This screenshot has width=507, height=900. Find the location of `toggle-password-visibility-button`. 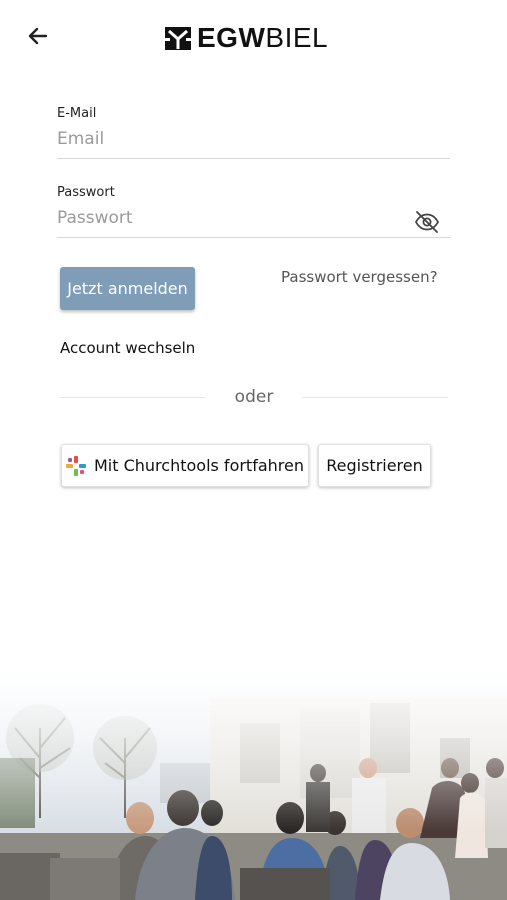

toggle-password-visibility-button is located at coordinates (427, 222).